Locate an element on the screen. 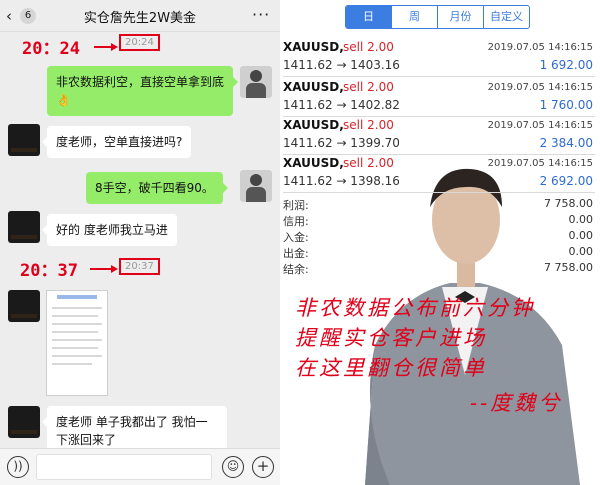  trade-prices: 1411.62 → 1399.70 is located at coordinates (341, 143).